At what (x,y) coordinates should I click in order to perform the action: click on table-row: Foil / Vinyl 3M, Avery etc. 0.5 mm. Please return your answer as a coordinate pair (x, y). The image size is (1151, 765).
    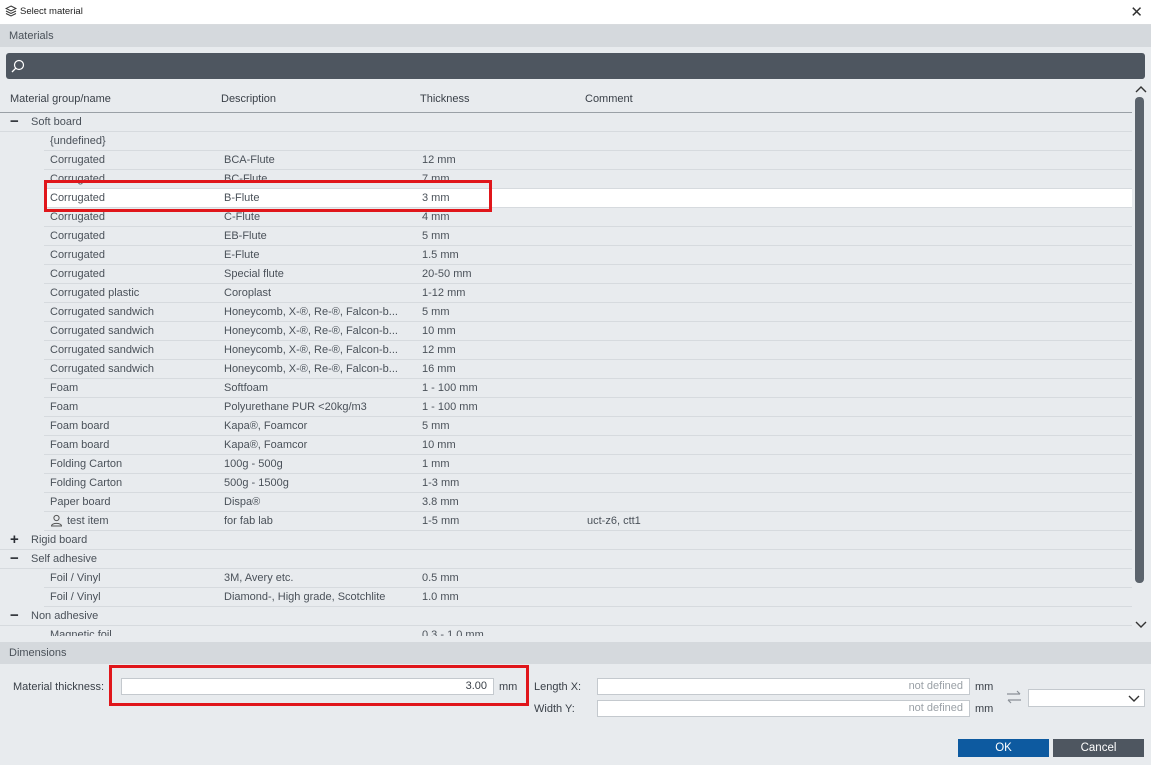
    Looking at the image, I should click on (588, 578).